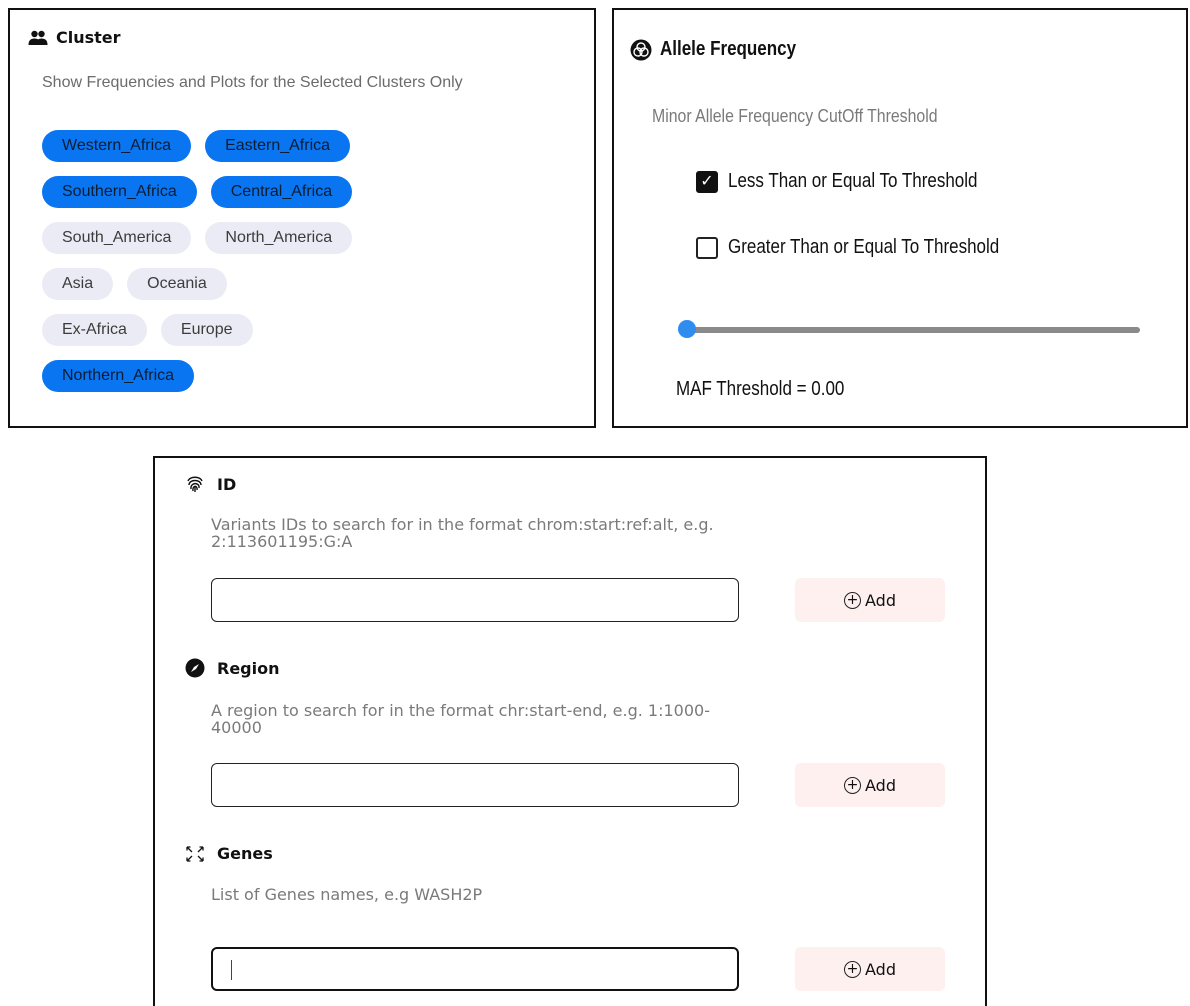  Describe the element at coordinates (281, 192) in the screenshot. I see `cluster-chip: Central_Africa` at that location.